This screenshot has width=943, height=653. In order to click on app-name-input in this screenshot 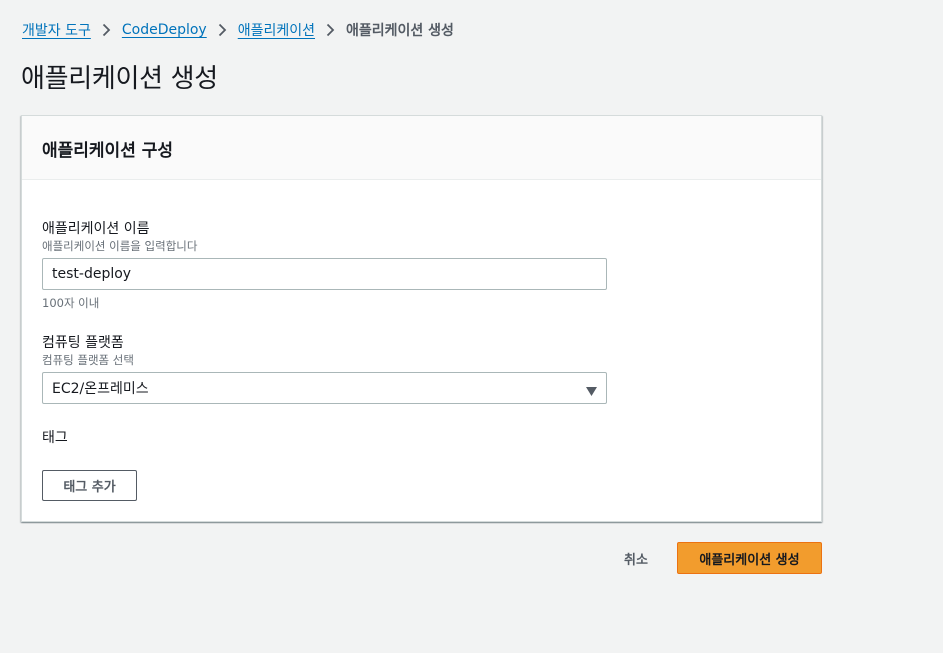, I will do `click(324, 274)`.